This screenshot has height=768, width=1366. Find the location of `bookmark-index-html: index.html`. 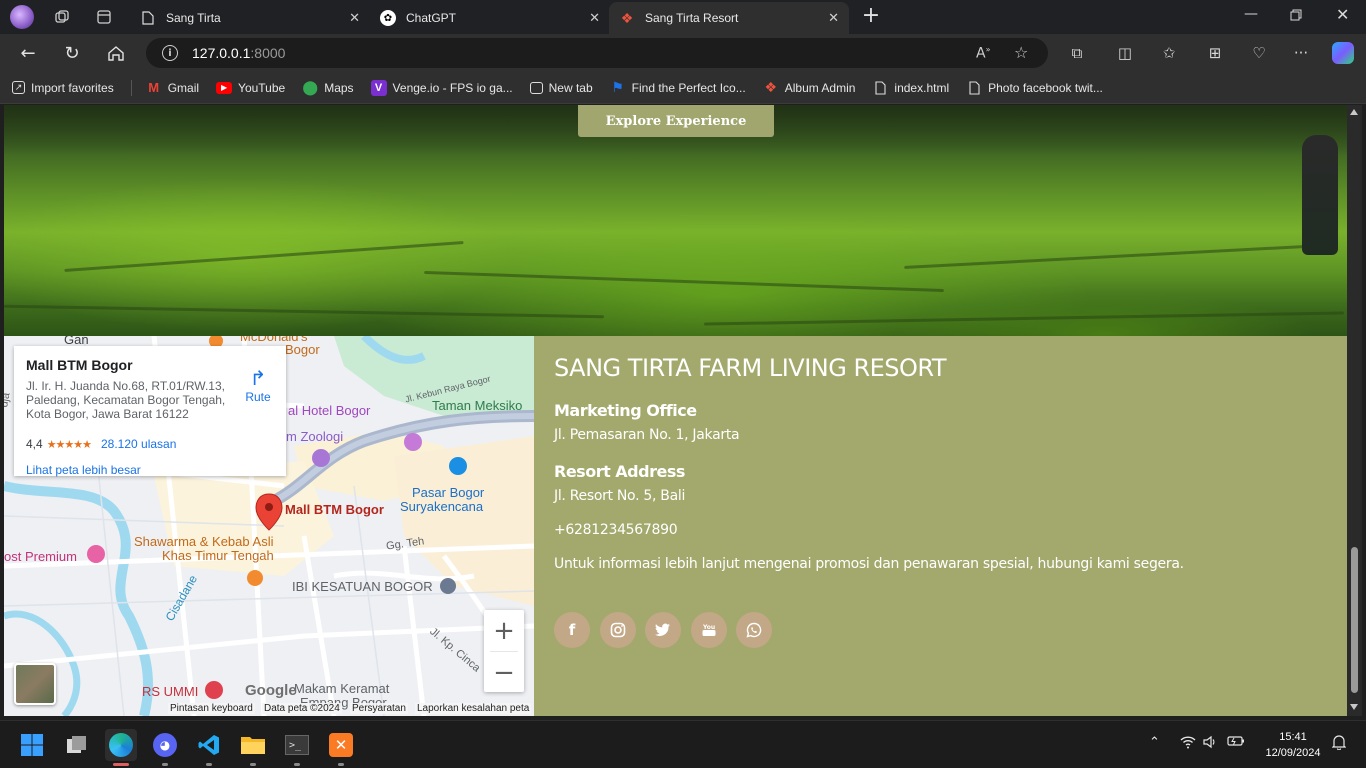

bookmark-index-html: index.html is located at coordinates (910, 88).